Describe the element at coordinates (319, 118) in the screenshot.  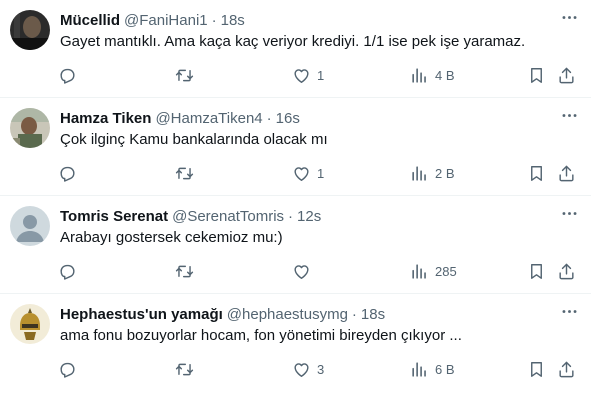
I see `tweet-header: Hamza Tiken @HamzaTiken4 · 16s` at that location.